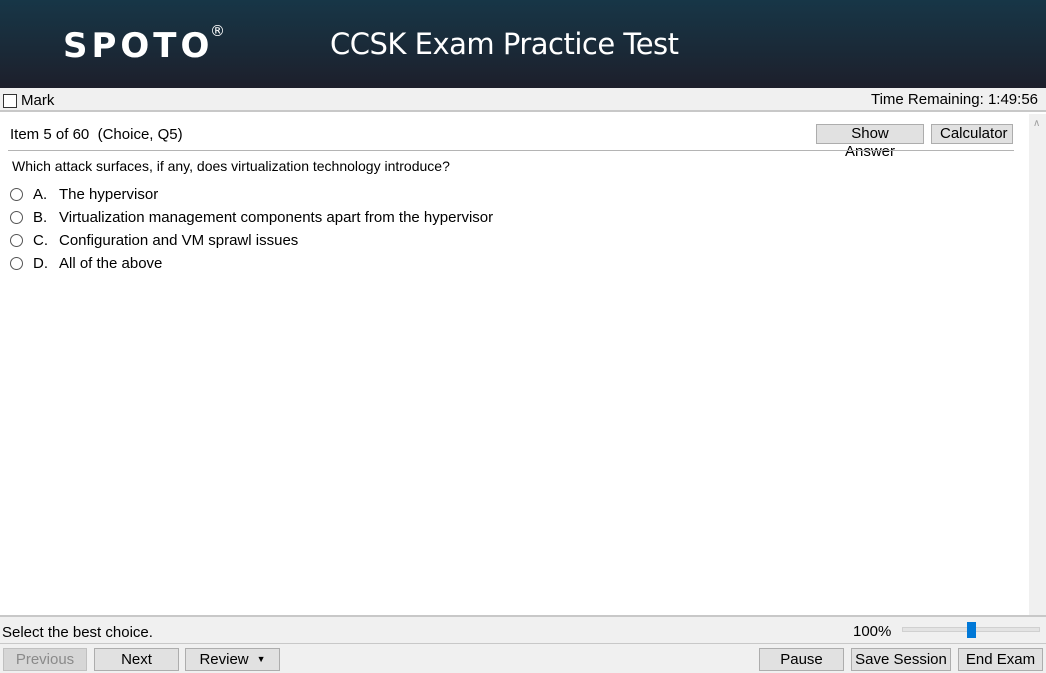  Describe the element at coordinates (40, 194) in the screenshot. I see `option-letter: A.` at that location.